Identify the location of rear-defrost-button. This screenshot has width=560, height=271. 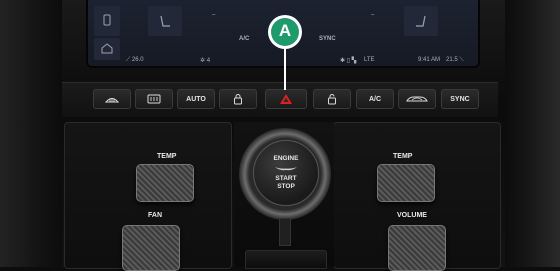
(154, 99).